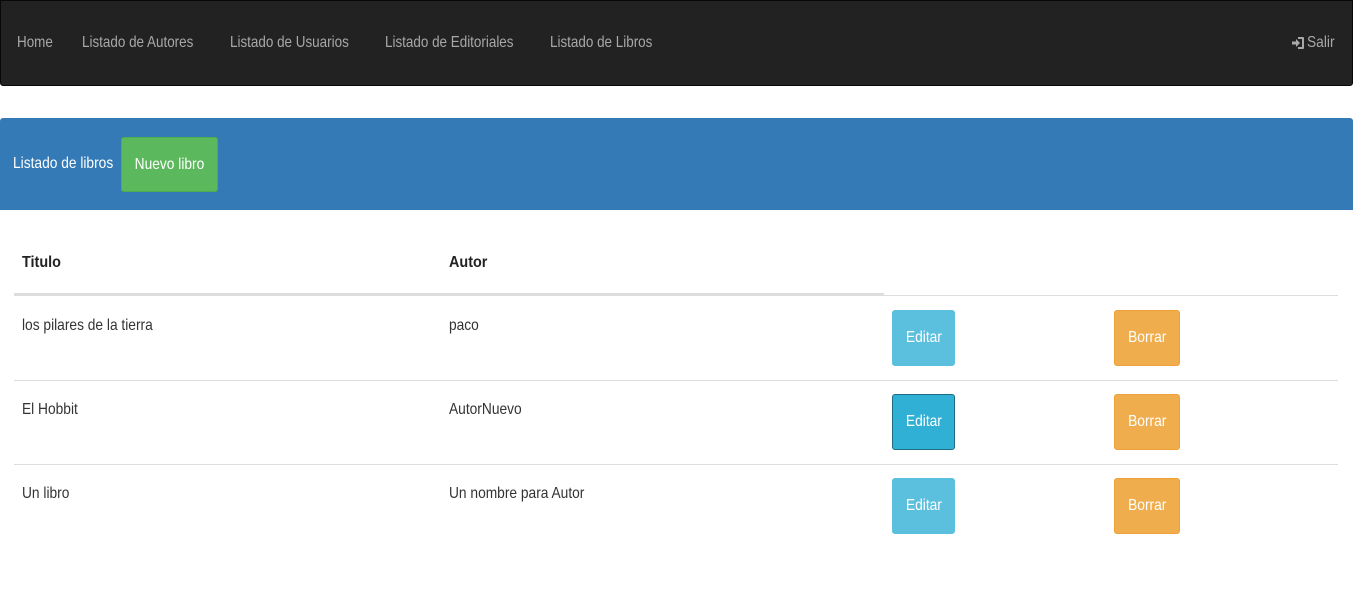 The height and width of the screenshot is (601, 1353). What do you see at coordinates (35, 43) in the screenshot?
I see `nav-link-home: Home` at bounding box center [35, 43].